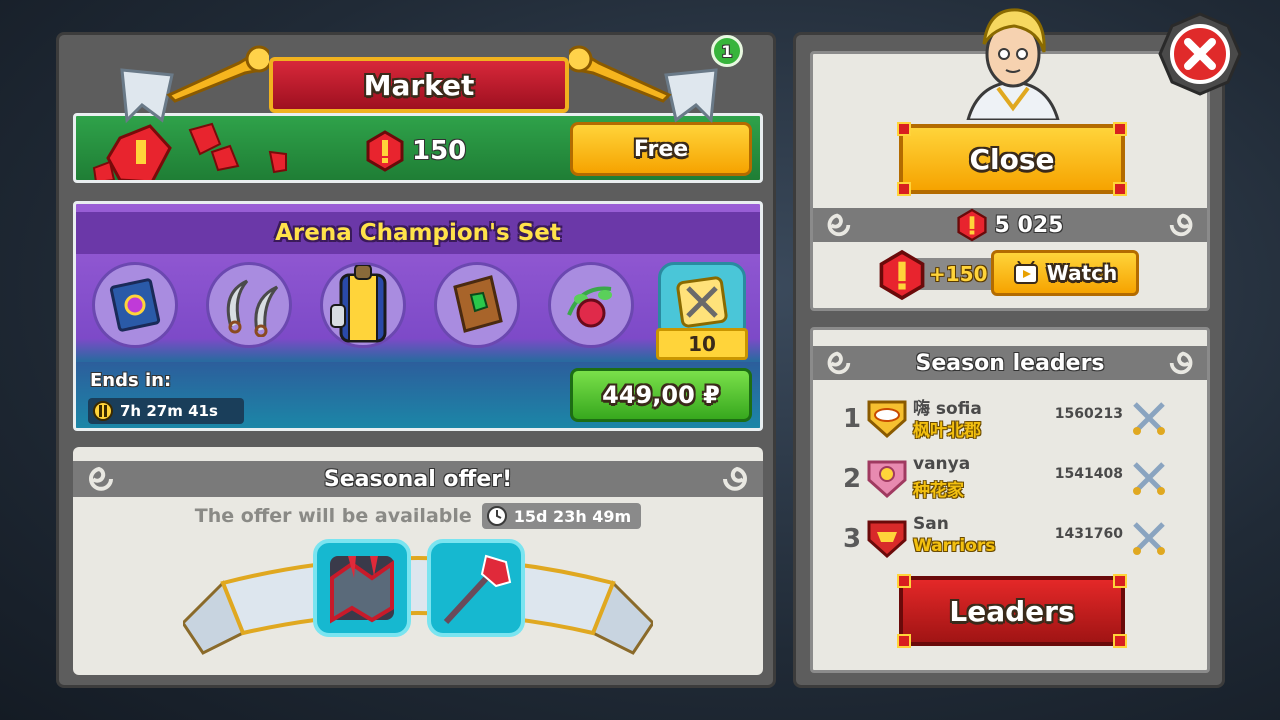 The image size is (1280, 720). Describe the element at coordinates (852, 539) in the screenshot. I see `leader-rank: 3` at that location.